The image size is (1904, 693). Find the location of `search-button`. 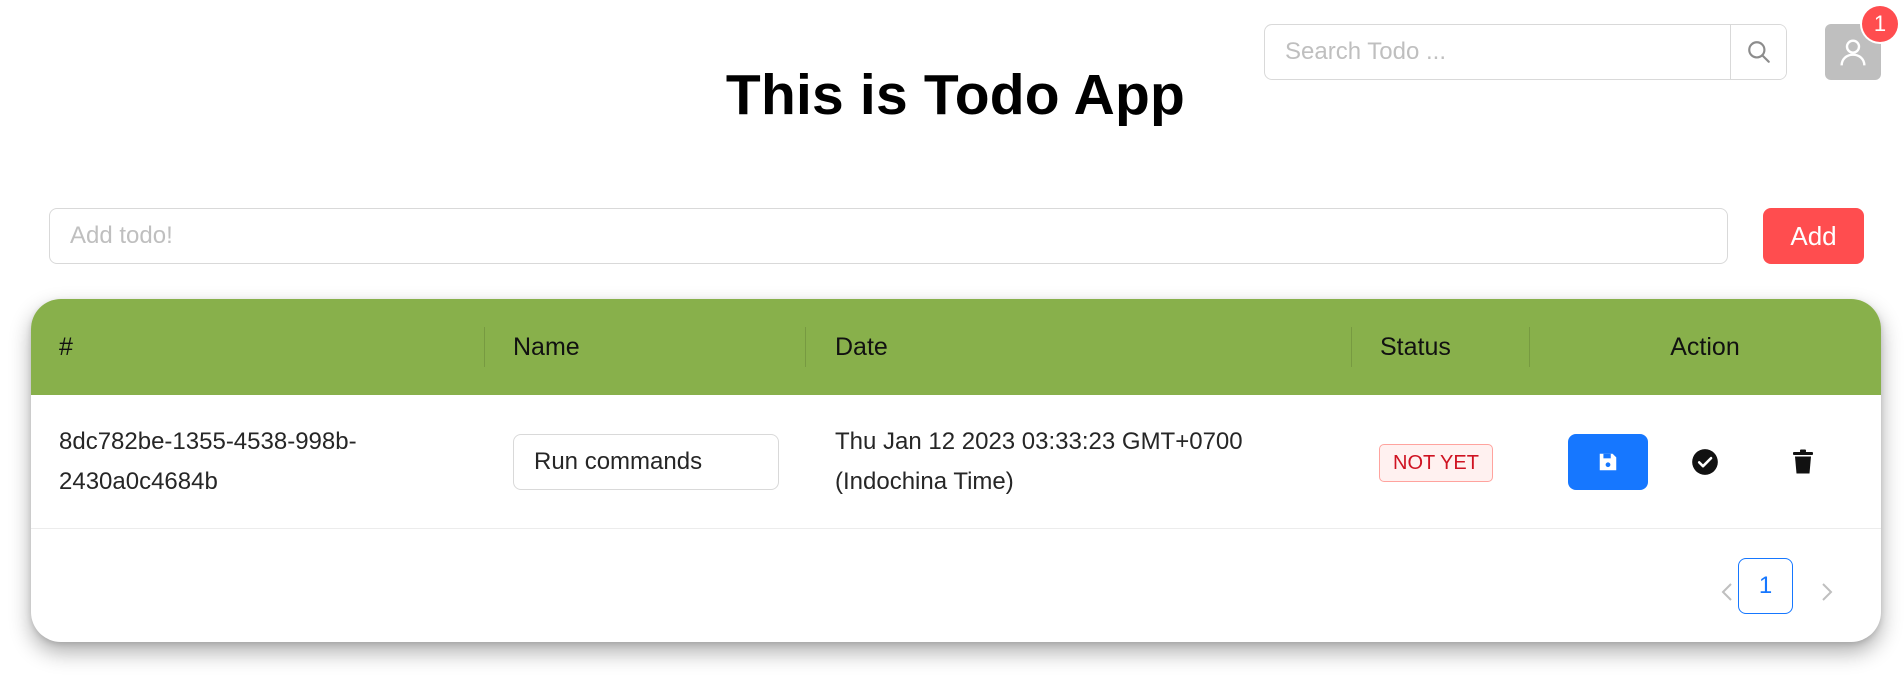

search-button is located at coordinates (1758, 52).